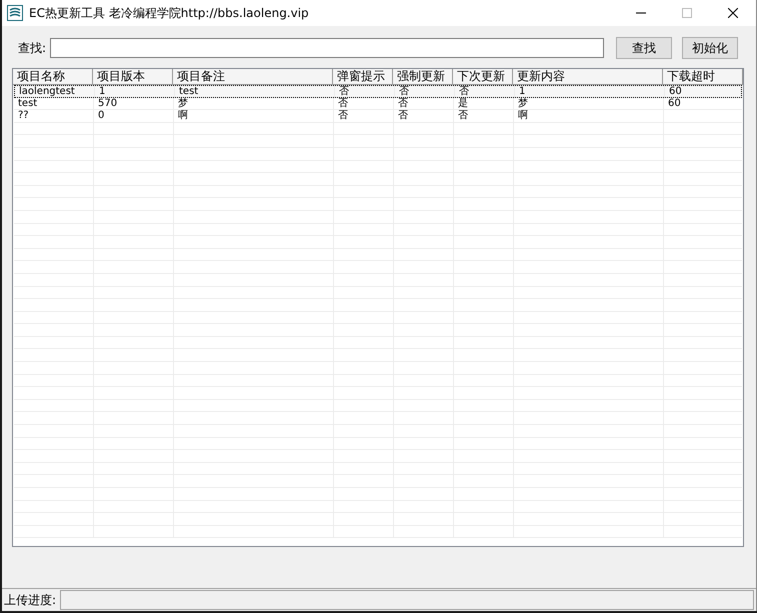  What do you see at coordinates (15, 13) in the screenshot?
I see `app-icon` at bounding box center [15, 13].